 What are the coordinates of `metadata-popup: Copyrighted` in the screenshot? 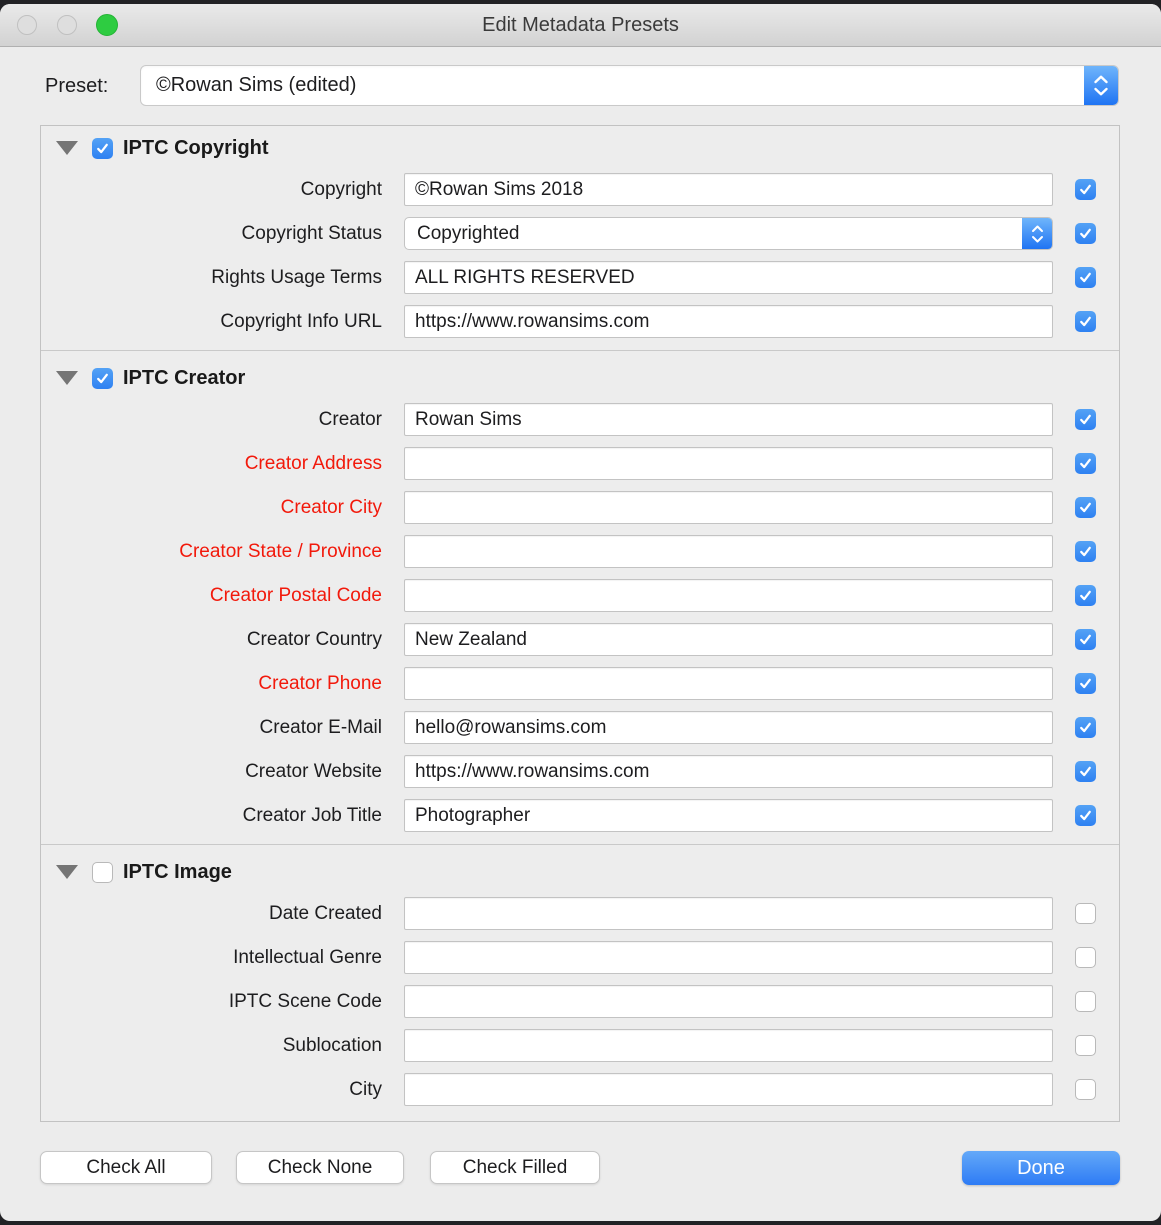 It's located at (728, 233).